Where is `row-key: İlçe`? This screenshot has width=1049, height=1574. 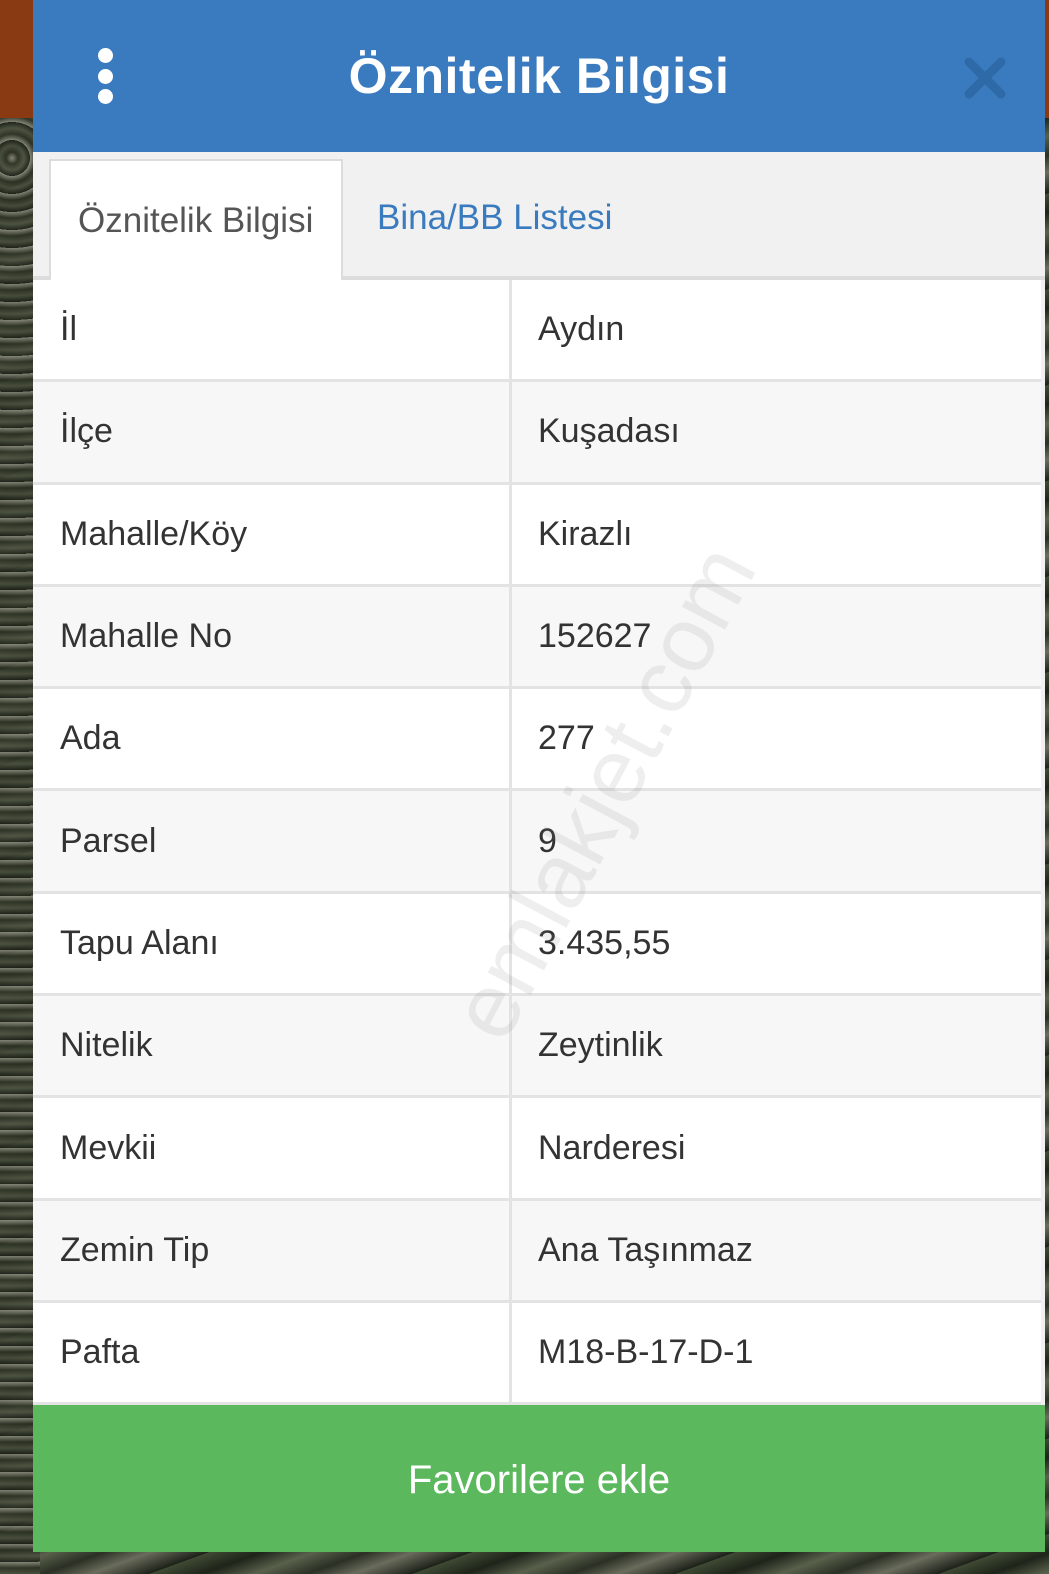 row-key: İlçe is located at coordinates (272, 432).